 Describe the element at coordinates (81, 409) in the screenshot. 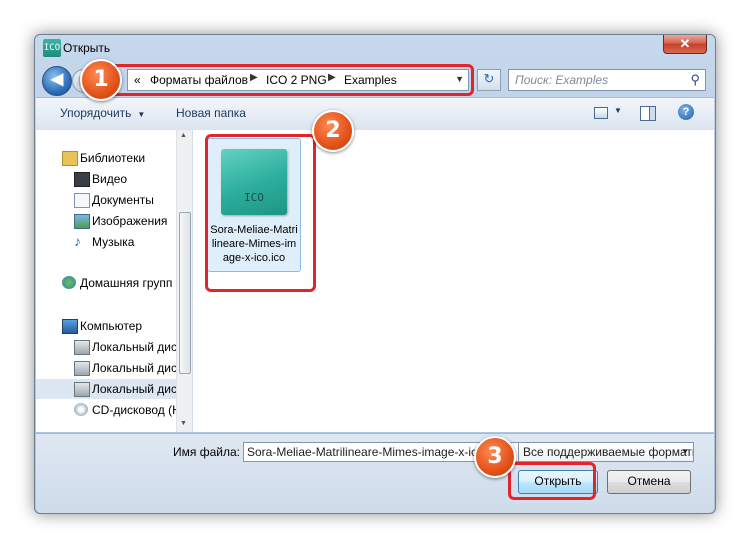

I see `cd-drive-icon` at that location.